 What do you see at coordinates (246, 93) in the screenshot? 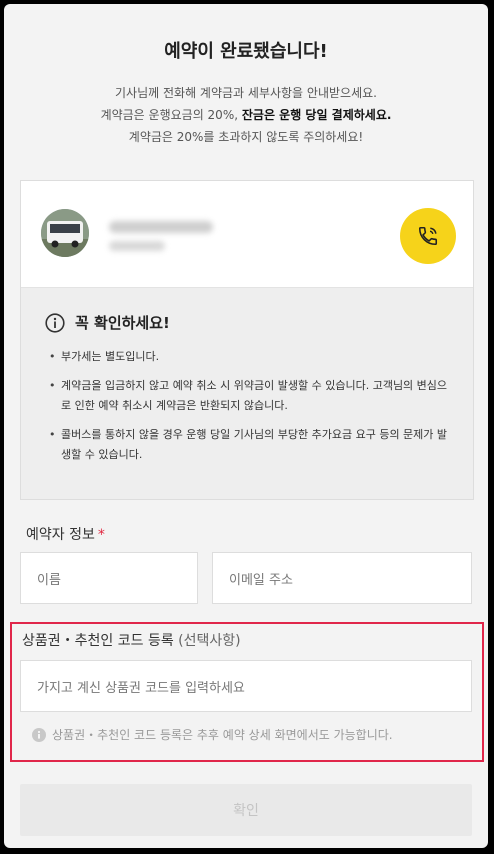
I see `instruction-line-1: 기사님께 전화해 계약금과 세부사항을 안내받으세요.` at bounding box center [246, 93].